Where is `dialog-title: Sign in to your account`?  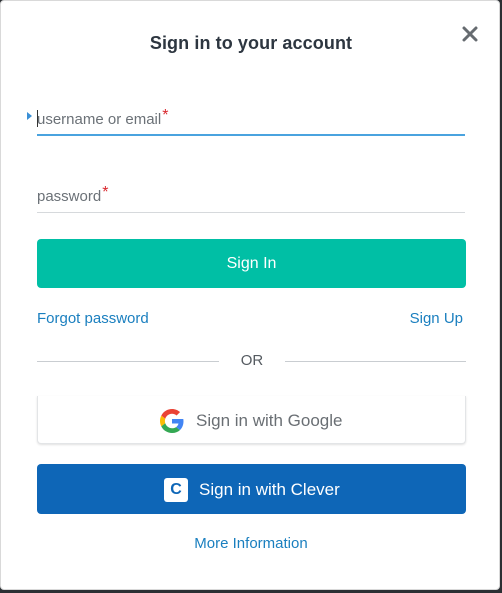
dialog-title: Sign in to your account is located at coordinates (251, 43).